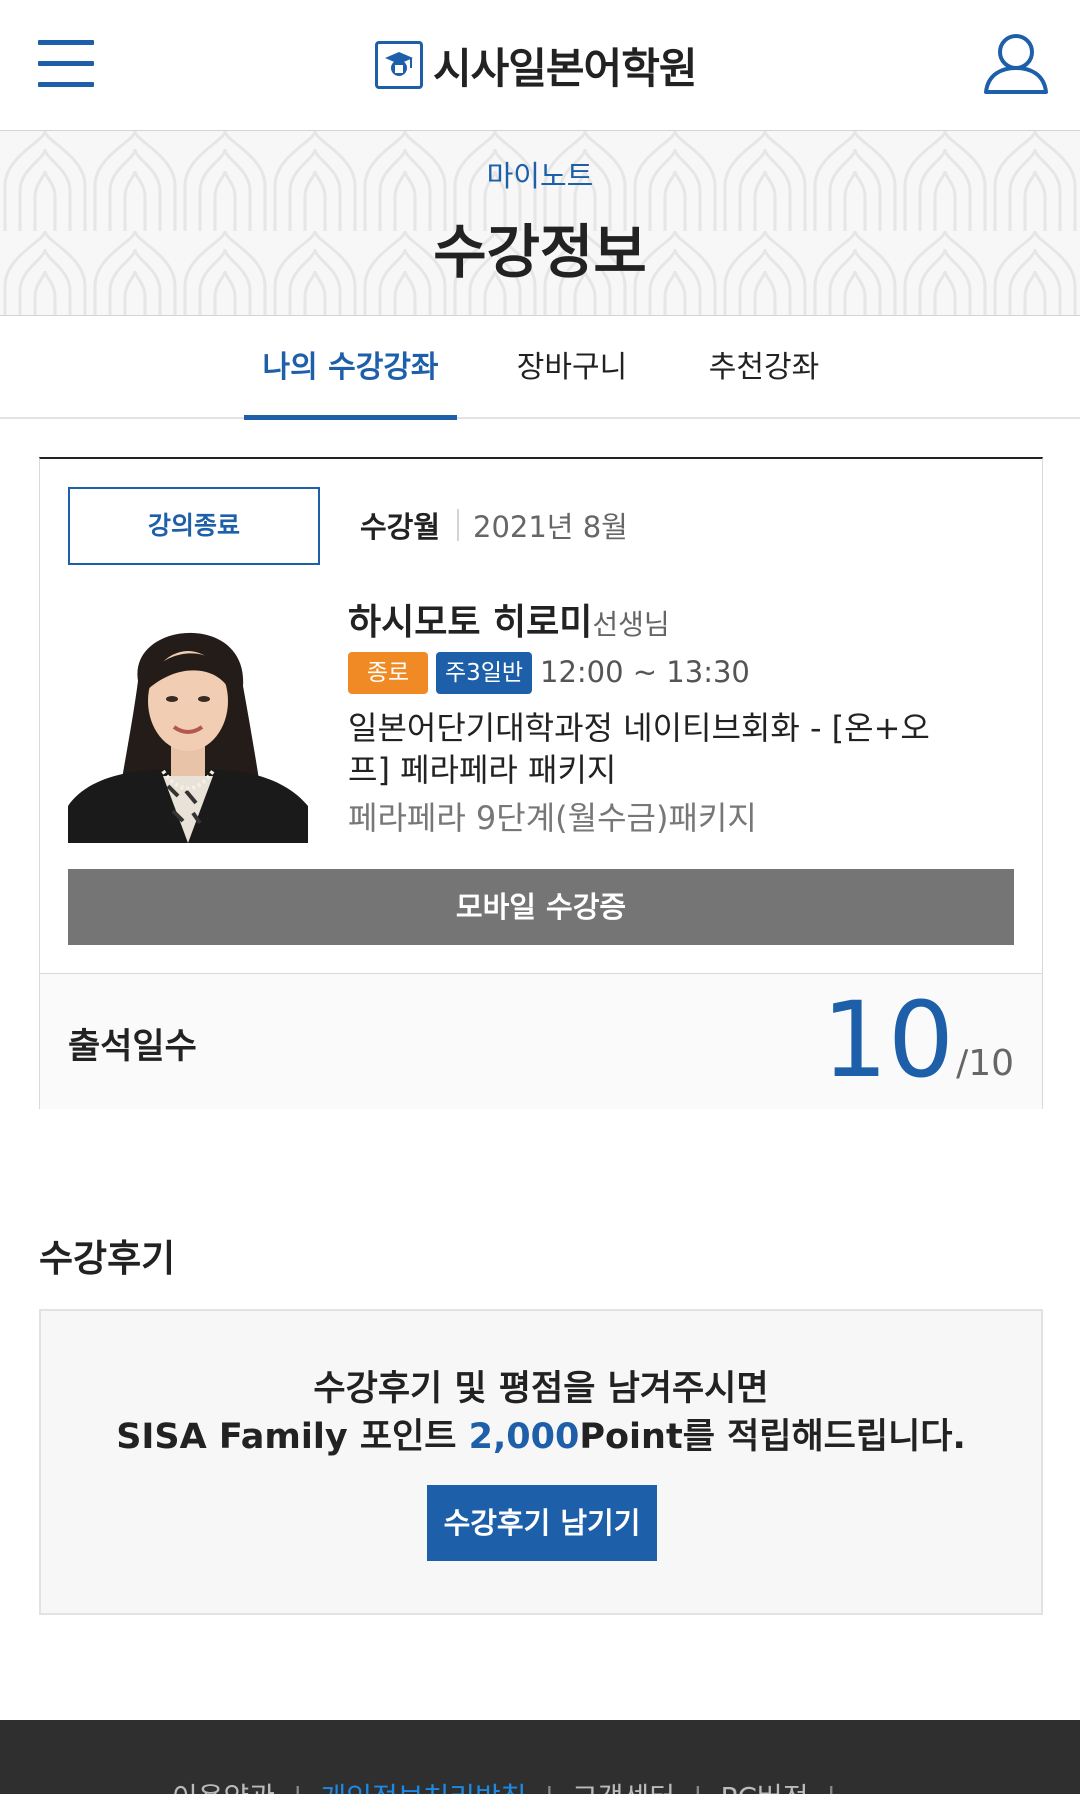 The image size is (1080, 1794). Describe the element at coordinates (132, 1047) in the screenshot. I see `attendance-label: 출석일수` at that location.